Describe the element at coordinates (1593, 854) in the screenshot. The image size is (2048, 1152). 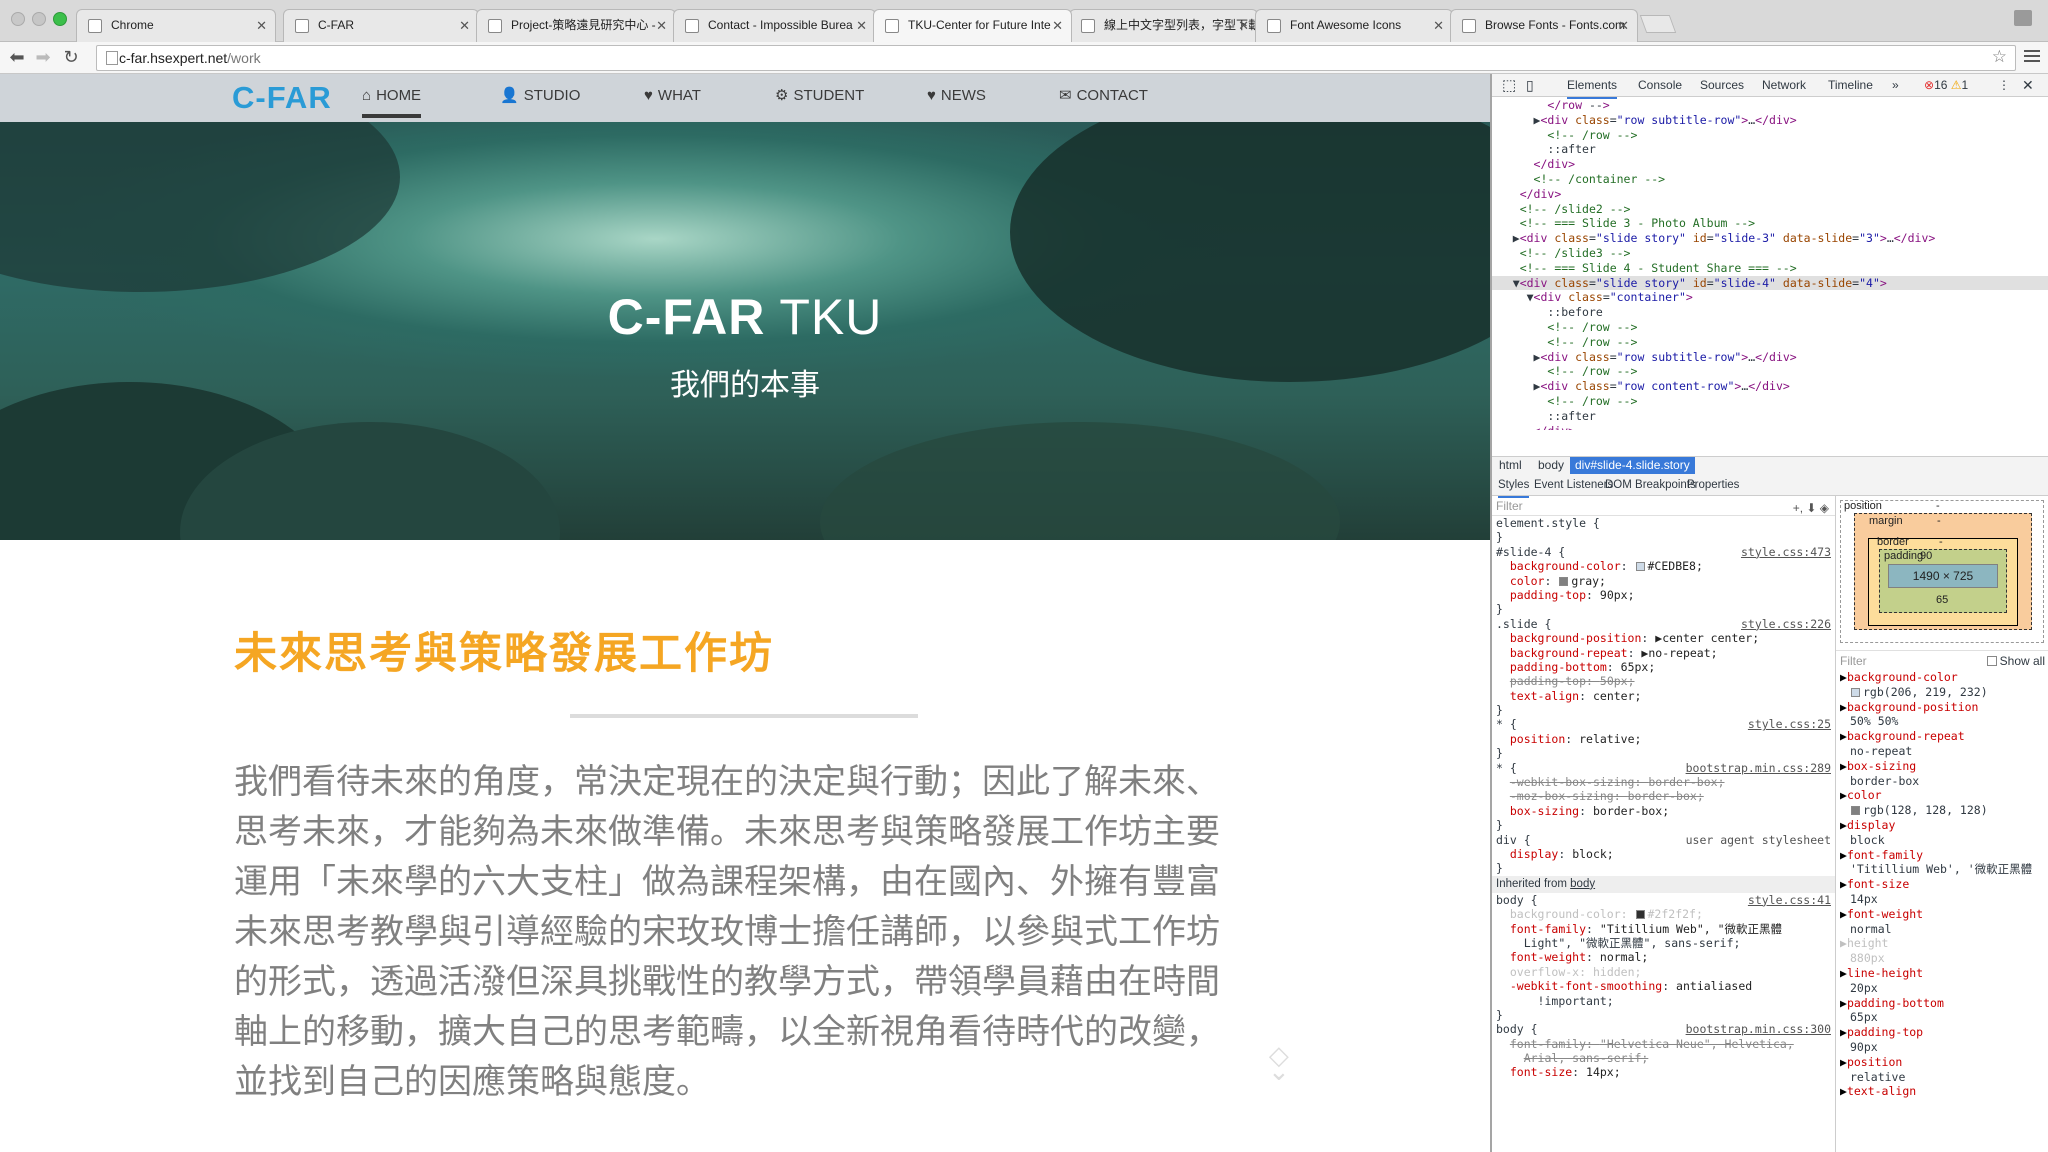
I see `style-property-value: block;` at that location.